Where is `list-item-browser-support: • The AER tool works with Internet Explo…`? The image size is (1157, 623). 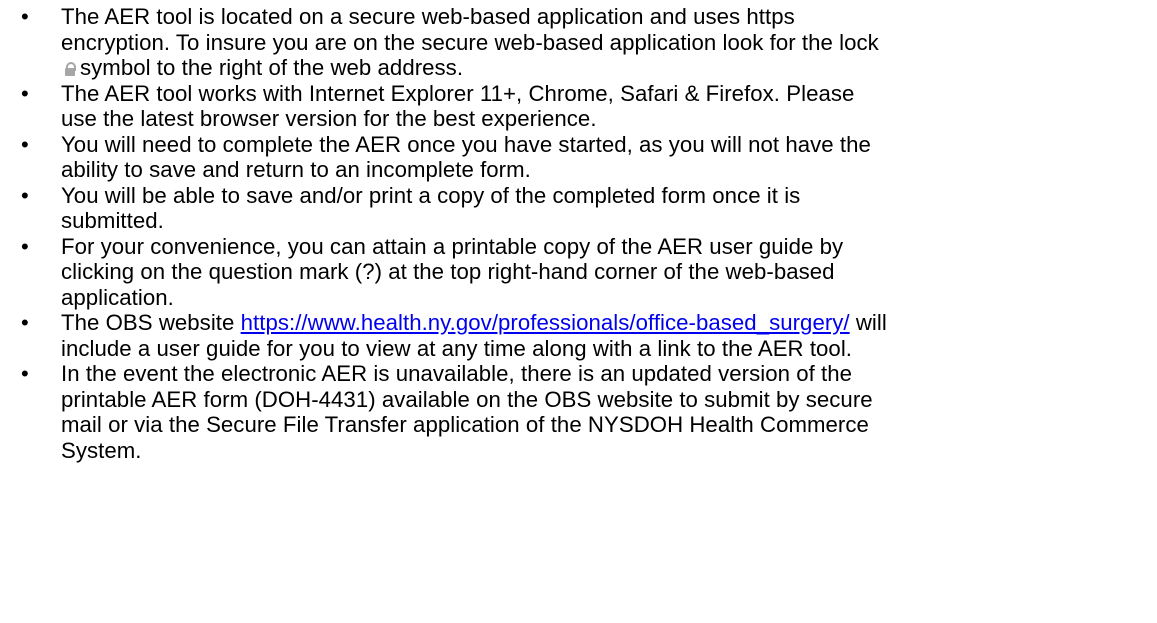 list-item-browser-support: • The AER tool works with Internet Explo… is located at coordinates (578, 106).